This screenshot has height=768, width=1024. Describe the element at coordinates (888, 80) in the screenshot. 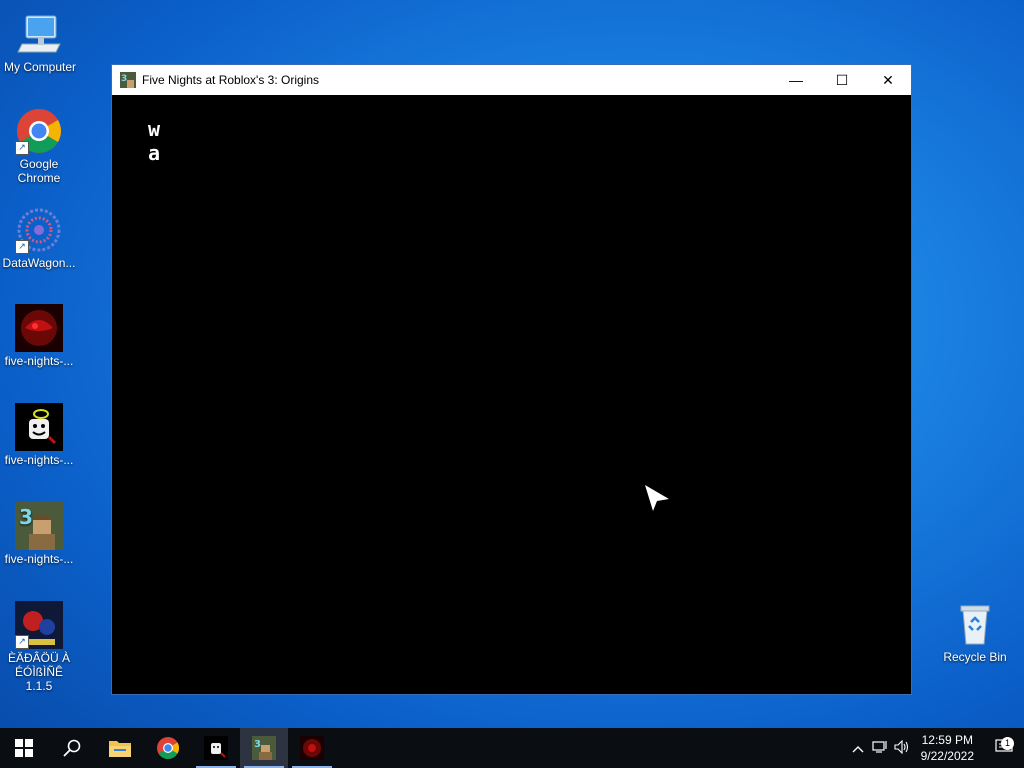

I see `close-button: ✕` at that location.